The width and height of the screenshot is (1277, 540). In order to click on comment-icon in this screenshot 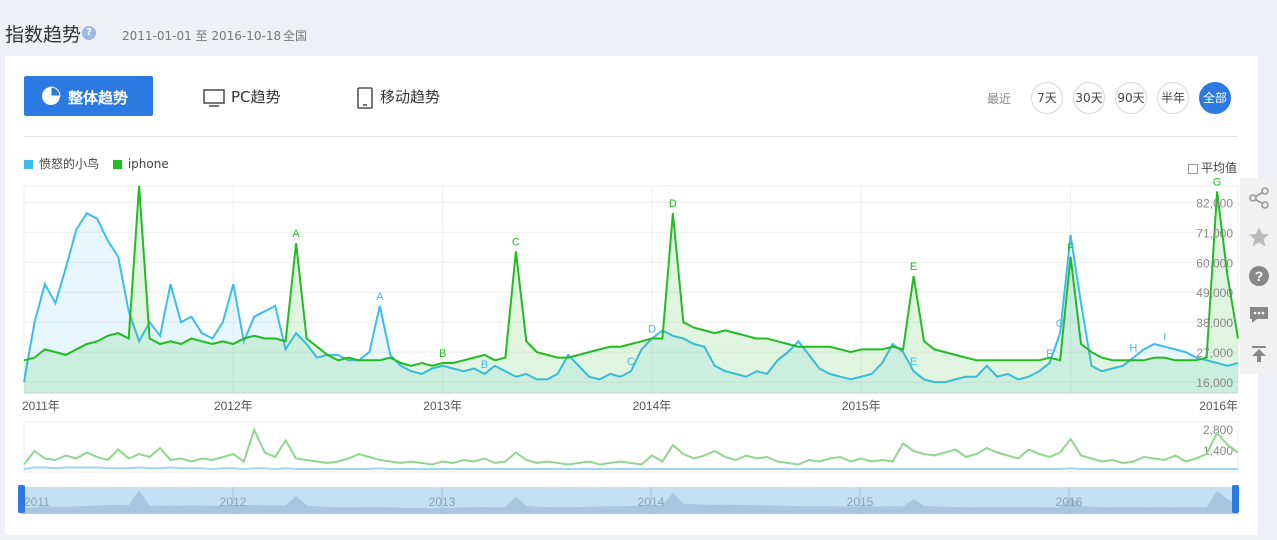, I will do `click(1258, 314)`.